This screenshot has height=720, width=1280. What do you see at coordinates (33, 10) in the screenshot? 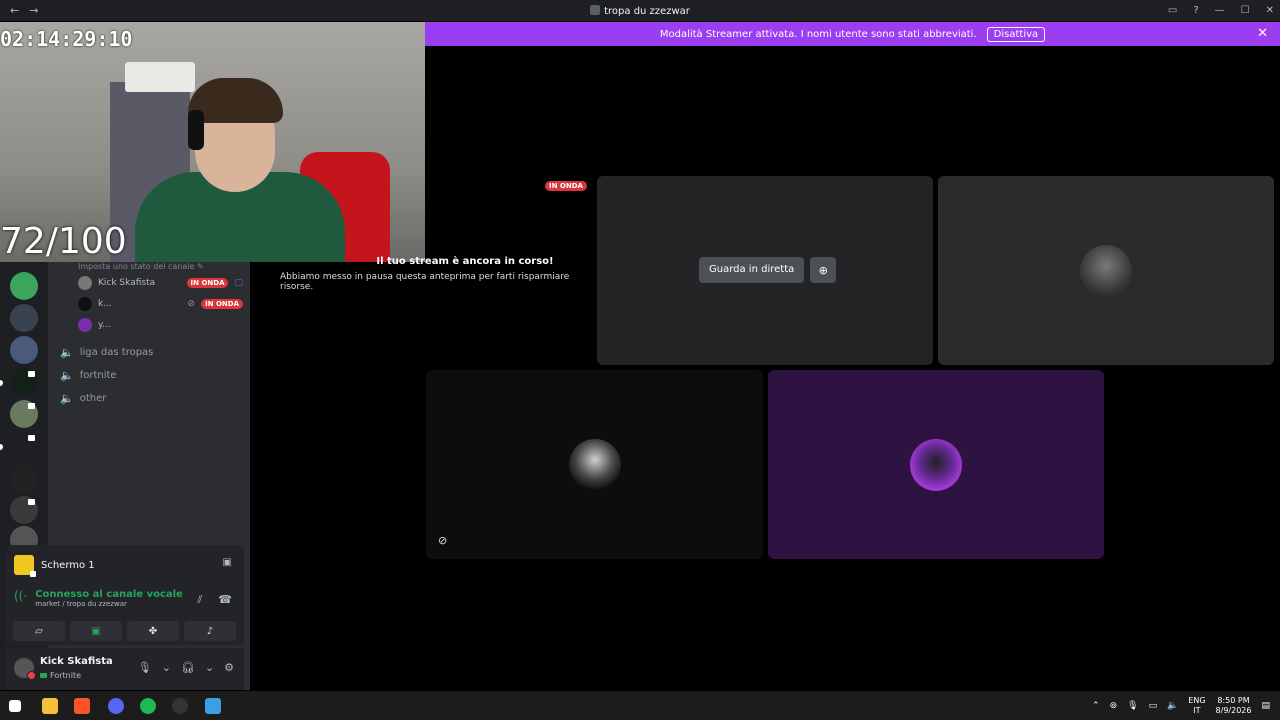
I see `forward-arrow-icon: →` at bounding box center [33, 10].